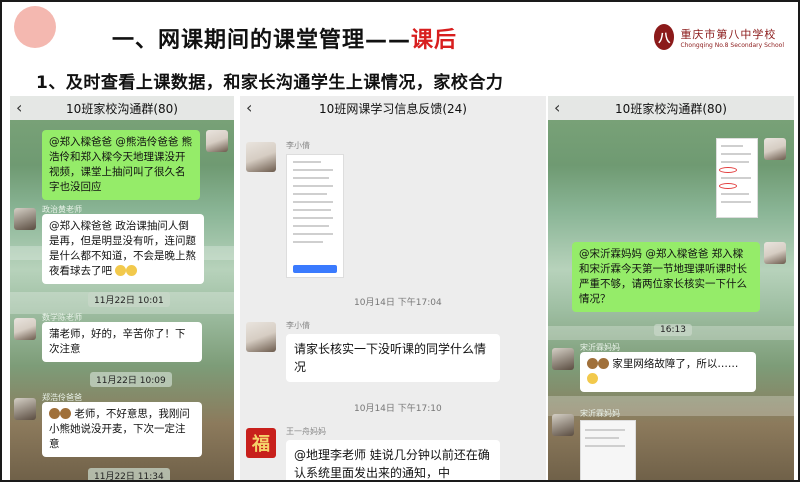  I want to click on timestamp: 11月22日 10:01, so click(129, 299).